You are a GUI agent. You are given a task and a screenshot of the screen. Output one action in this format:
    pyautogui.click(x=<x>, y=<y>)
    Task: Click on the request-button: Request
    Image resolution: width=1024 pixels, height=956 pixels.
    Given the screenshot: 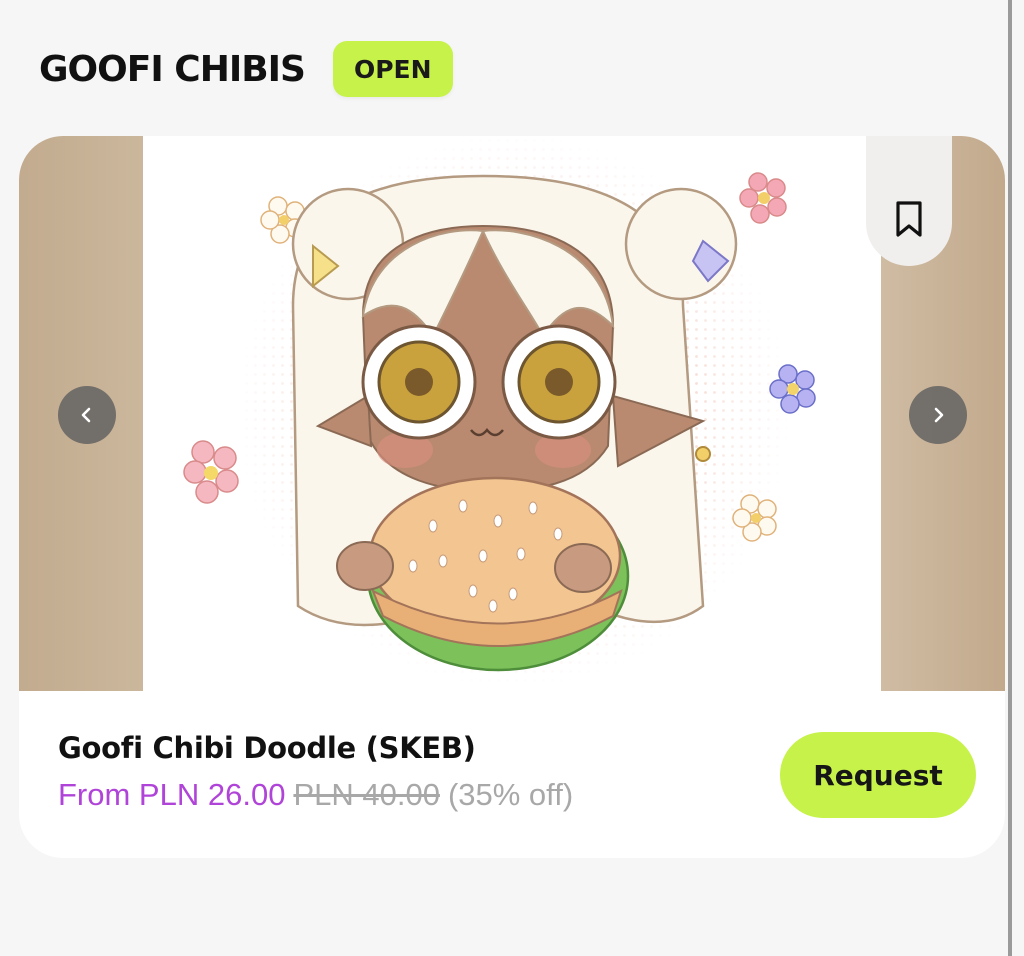 What is the action you would take?
    pyautogui.click(x=878, y=775)
    